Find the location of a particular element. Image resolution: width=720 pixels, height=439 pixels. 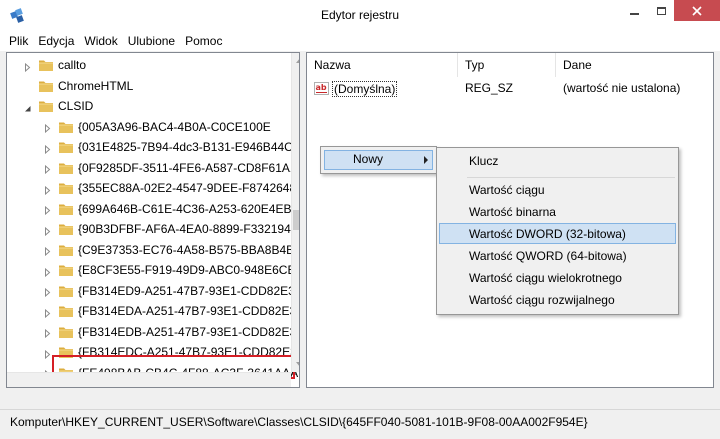

tree-item: {355EC88A-02E2-4547-9DEE-F87426484E is located at coordinates (171, 188).